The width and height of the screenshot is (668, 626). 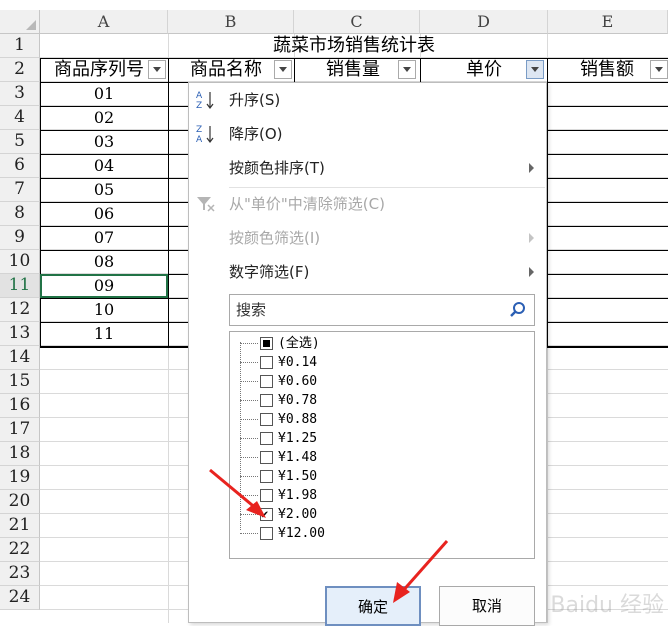 What do you see at coordinates (20, 118) in the screenshot?
I see `row-header-4: 4` at bounding box center [20, 118].